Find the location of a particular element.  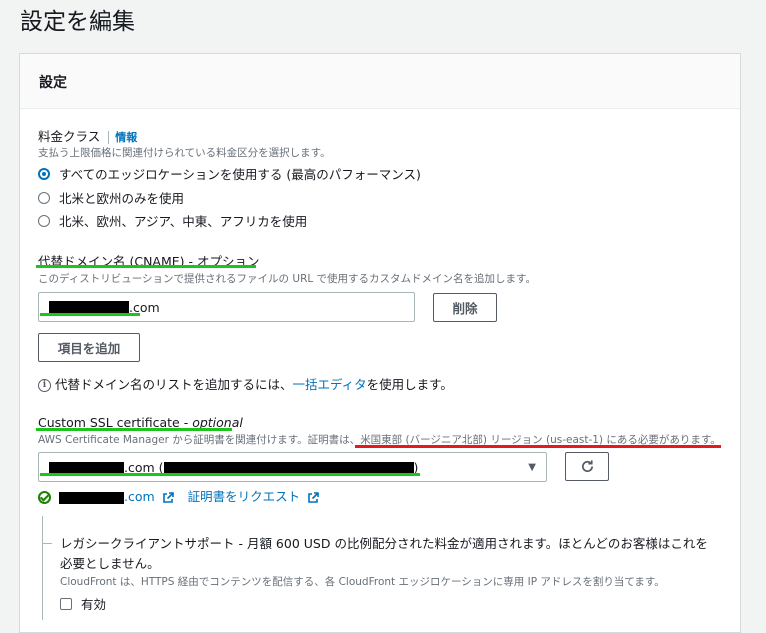

caret-down-icon: ▼ is located at coordinates (532, 467).